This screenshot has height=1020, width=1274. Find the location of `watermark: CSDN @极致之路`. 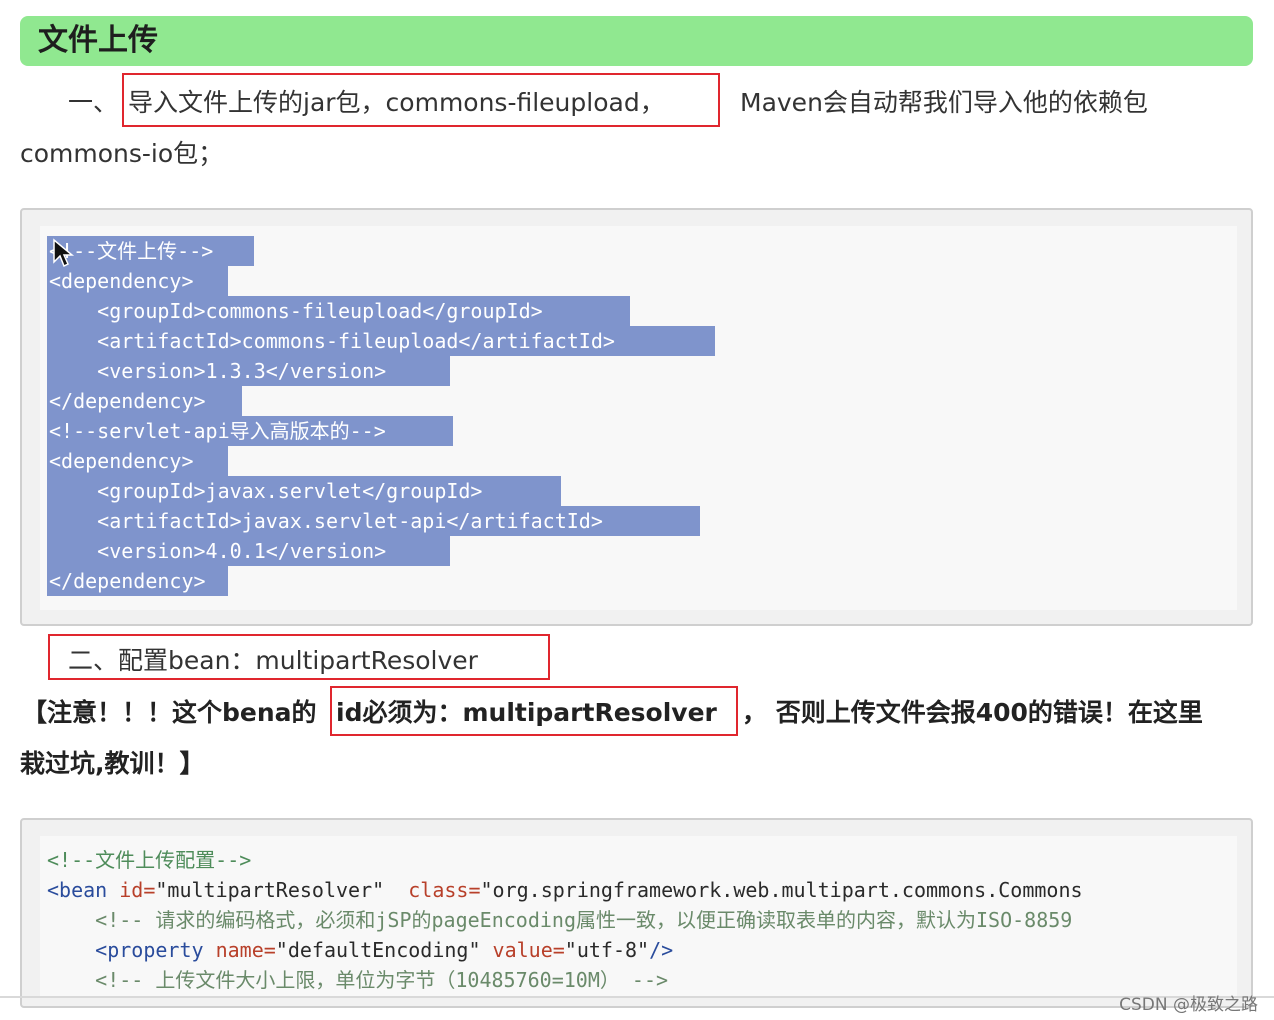

watermark: CSDN @极致之路 is located at coordinates (1188, 1005).